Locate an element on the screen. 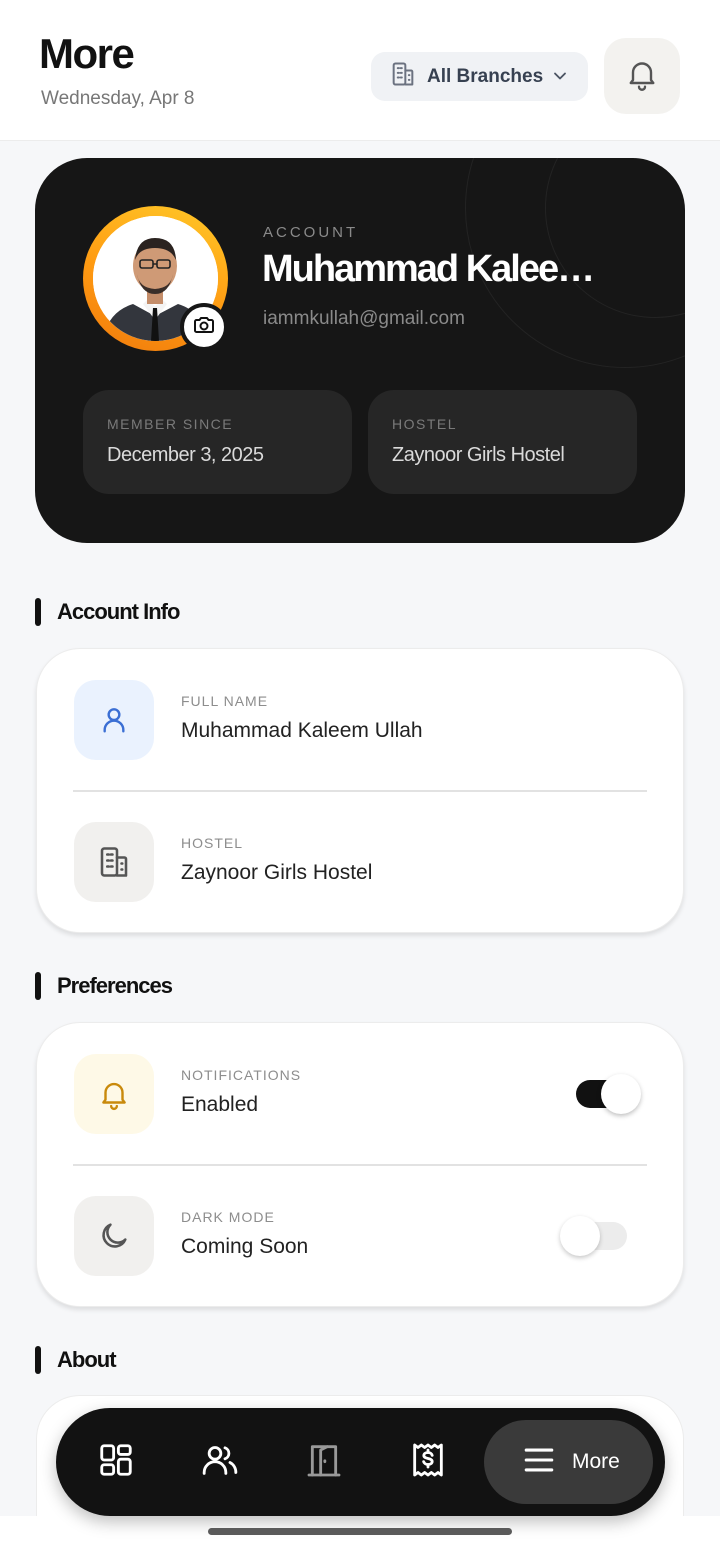  nav-payments is located at coordinates (428, 1462).